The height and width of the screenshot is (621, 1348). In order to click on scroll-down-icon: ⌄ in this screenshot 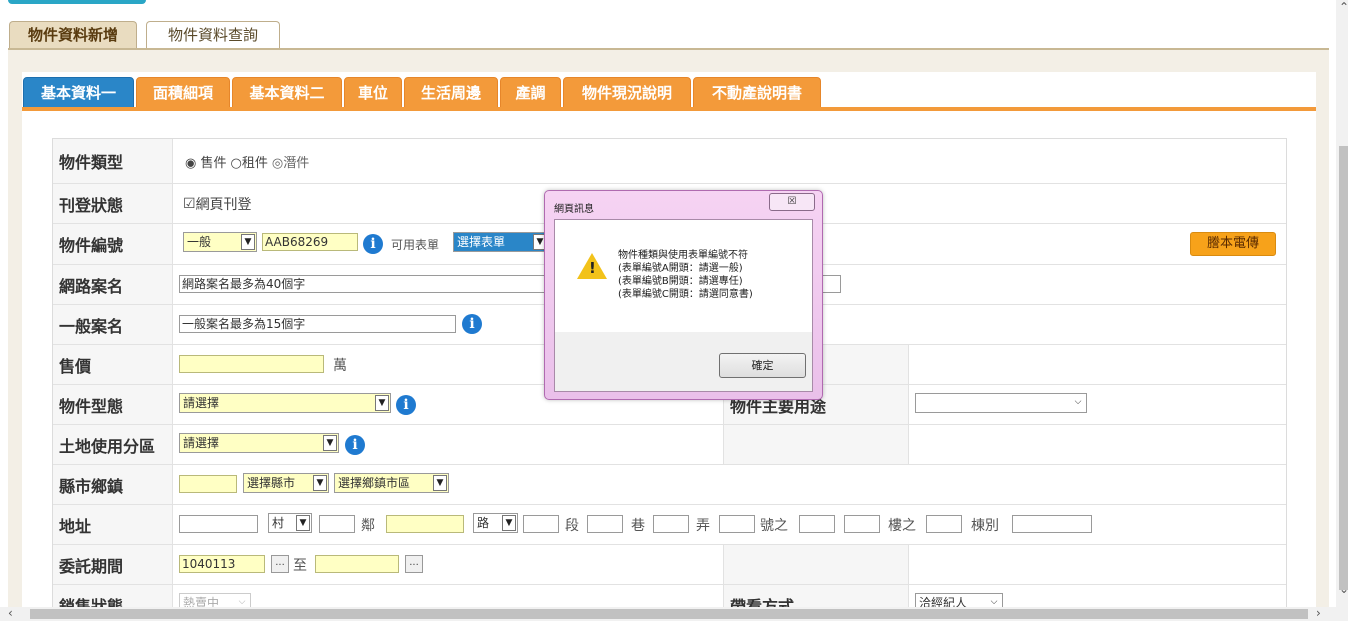, I will do `click(1343, 589)`.